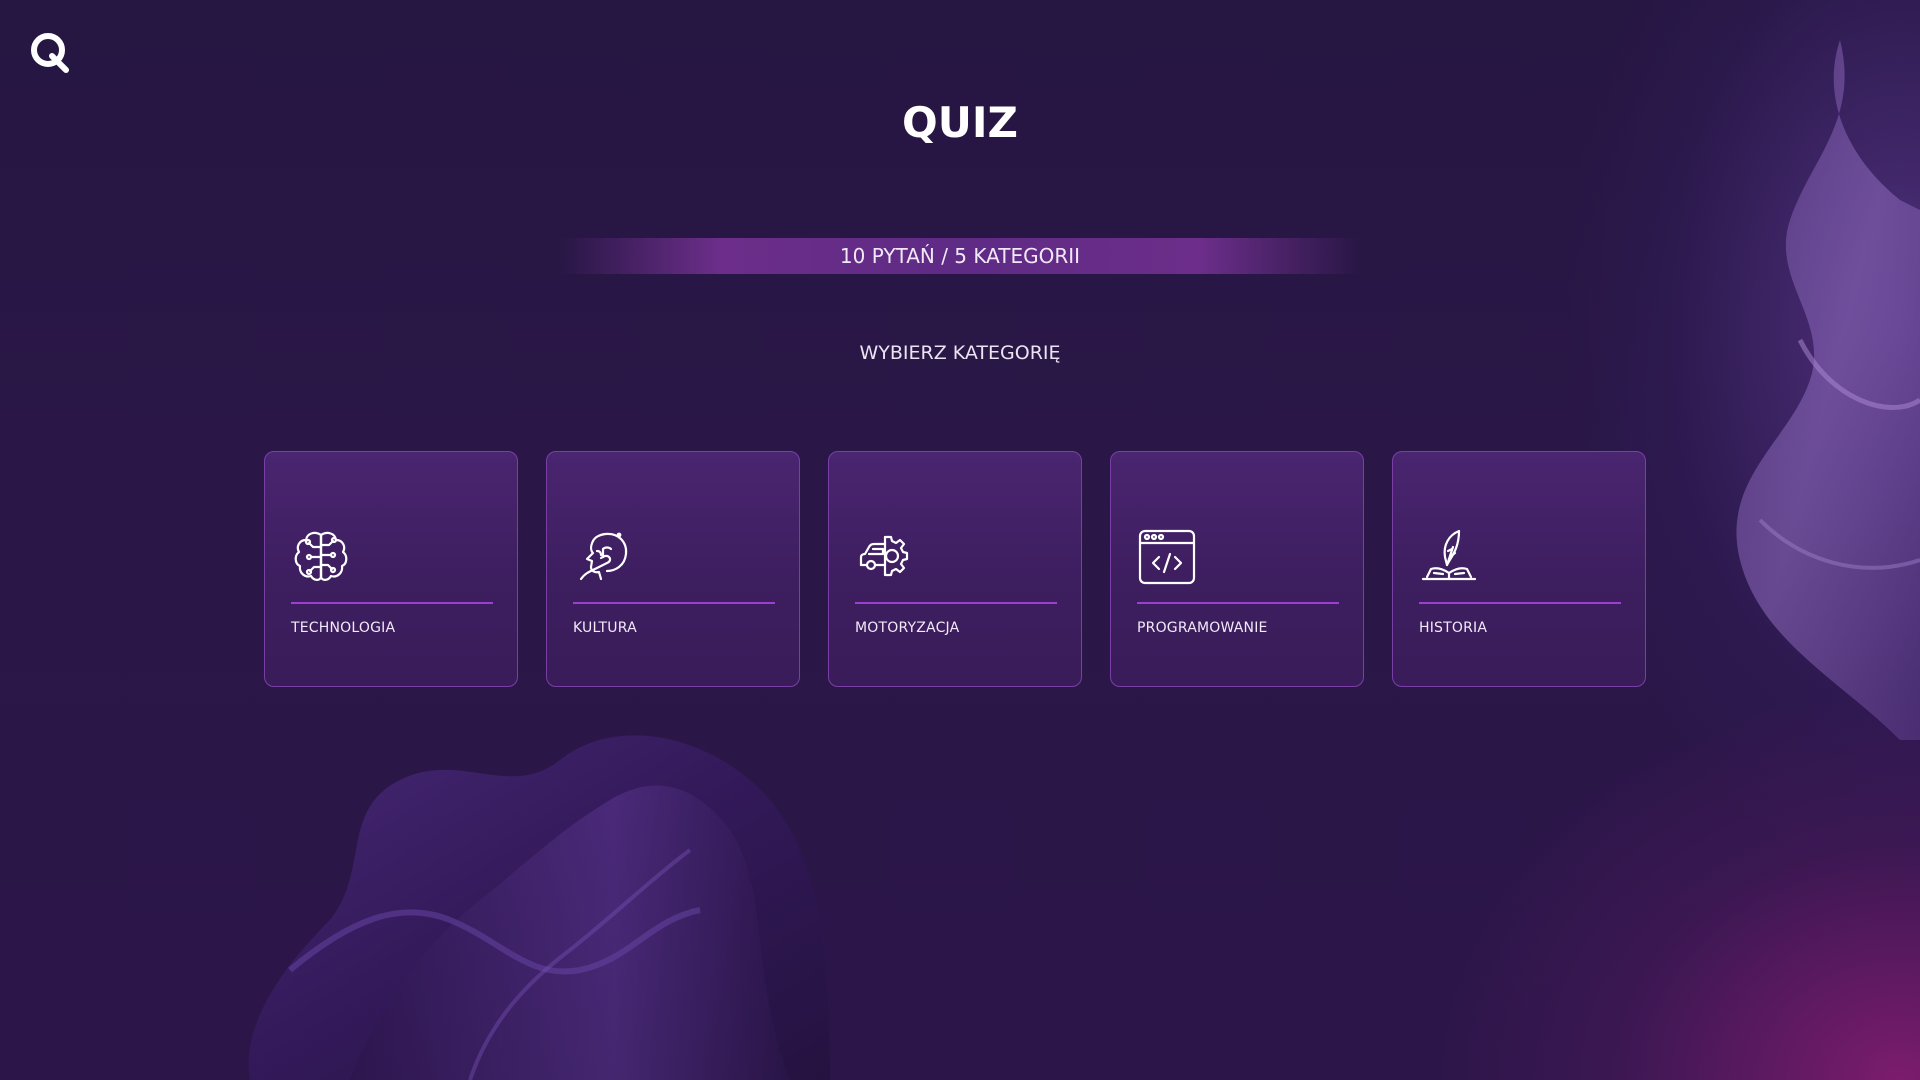 The height and width of the screenshot is (1080, 1920). What do you see at coordinates (960, 122) in the screenshot?
I see `page-title: QUIZ` at bounding box center [960, 122].